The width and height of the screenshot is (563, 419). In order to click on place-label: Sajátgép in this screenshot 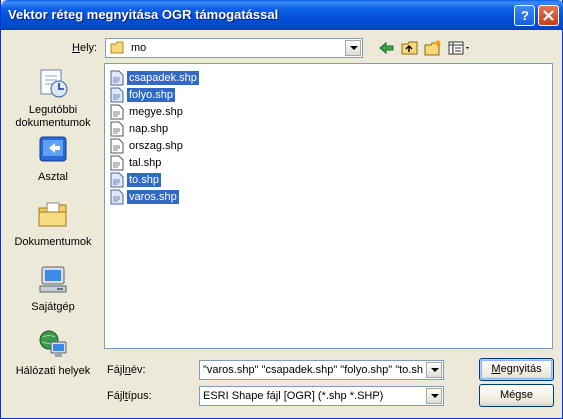, I will do `click(53, 307)`.